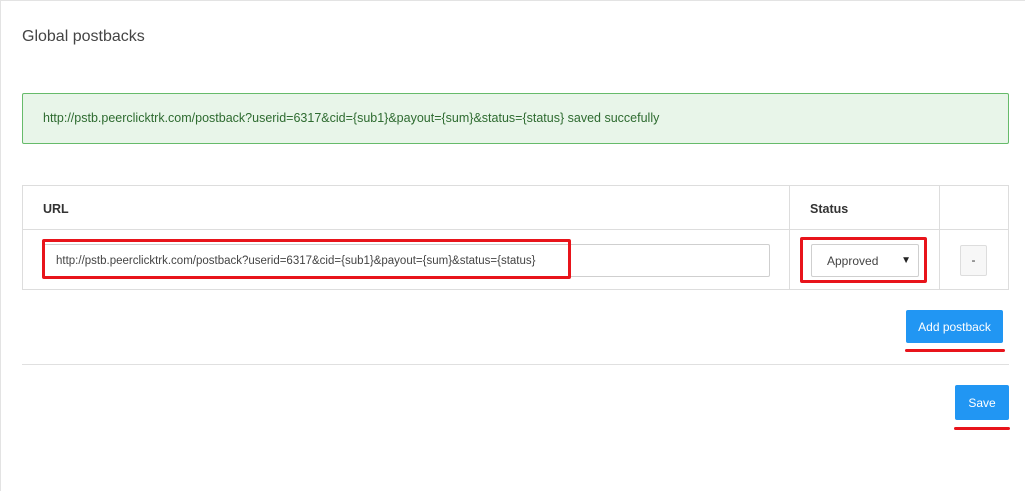 The image size is (1025, 491). Describe the element at coordinates (973, 260) in the screenshot. I see `remove-postback-button: -` at that location.